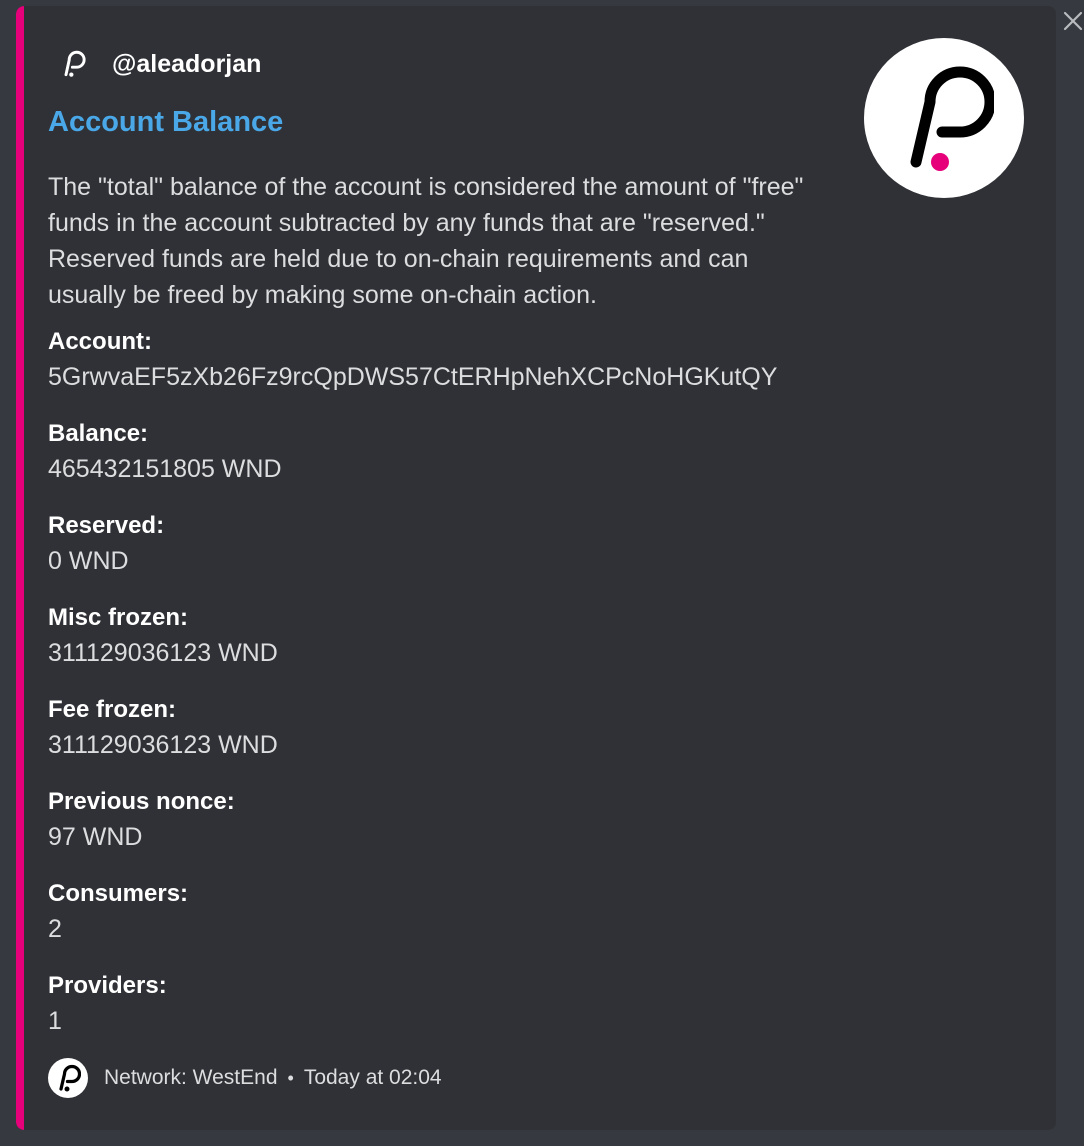  Describe the element at coordinates (107, 985) in the screenshot. I see `field-name: Providers:` at that location.